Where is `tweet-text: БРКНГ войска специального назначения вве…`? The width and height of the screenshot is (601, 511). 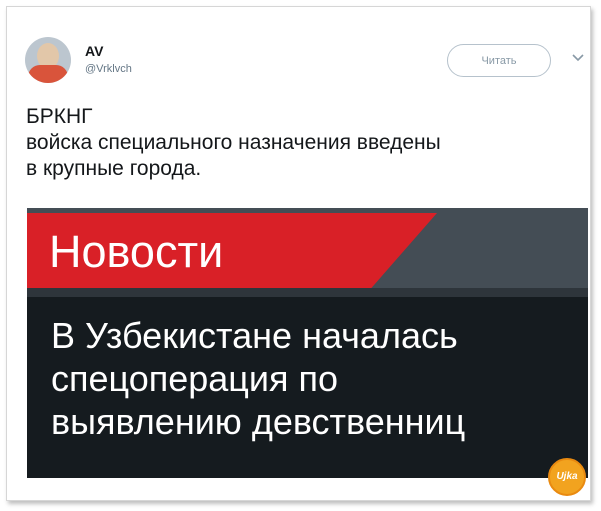 tweet-text: БРКНГ войска специального назначения вве… is located at coordinates (306, 143).